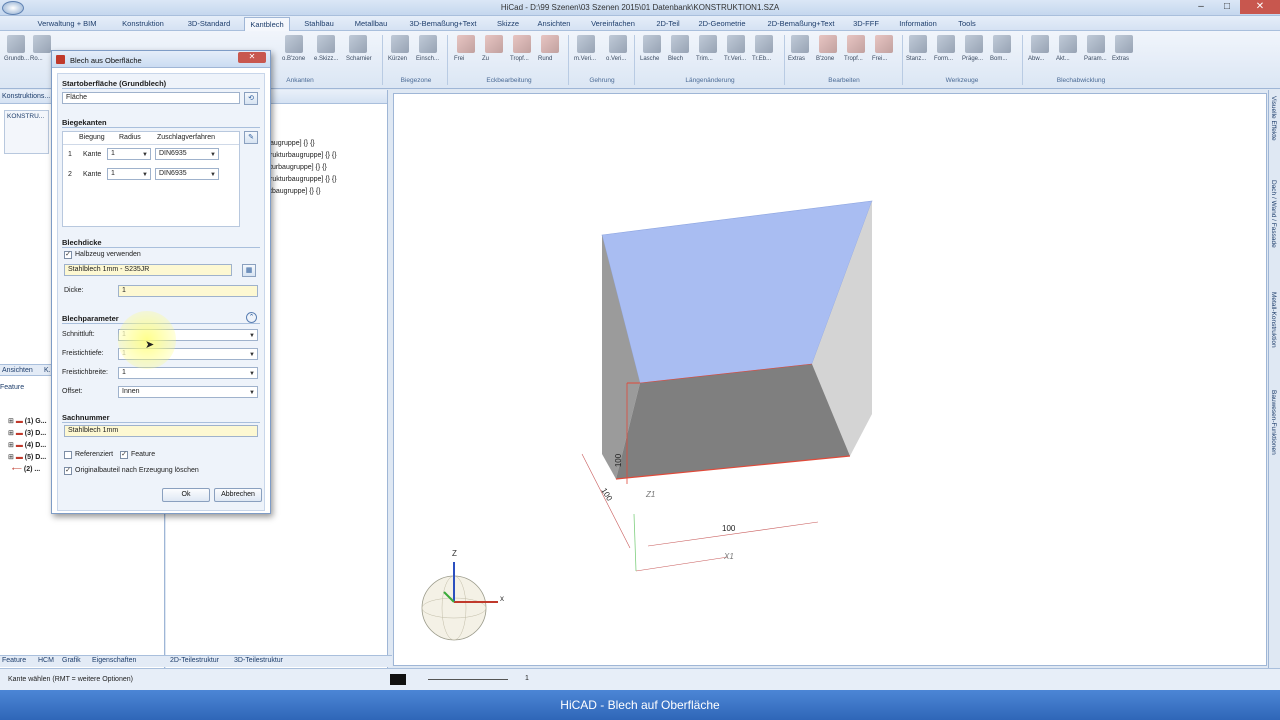  What do you see at coordinates (68, 255) in the screenshot?
I see `halbzeug-checkbox: ✓` at bounding box center [68, 255].